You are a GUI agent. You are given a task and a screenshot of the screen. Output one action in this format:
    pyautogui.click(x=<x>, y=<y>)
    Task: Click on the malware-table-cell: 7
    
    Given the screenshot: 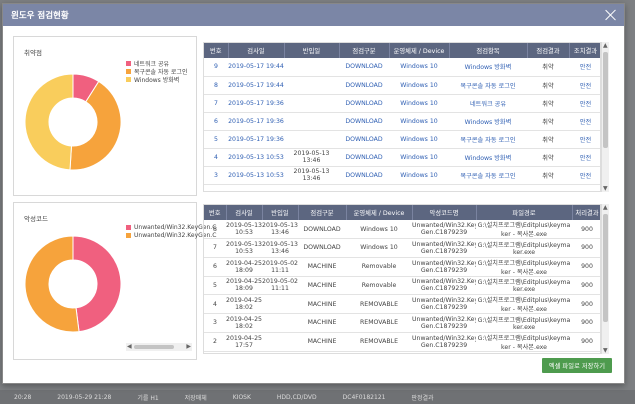 What is the action you would take?
    pyautogui.click(x=215, y=248)
    